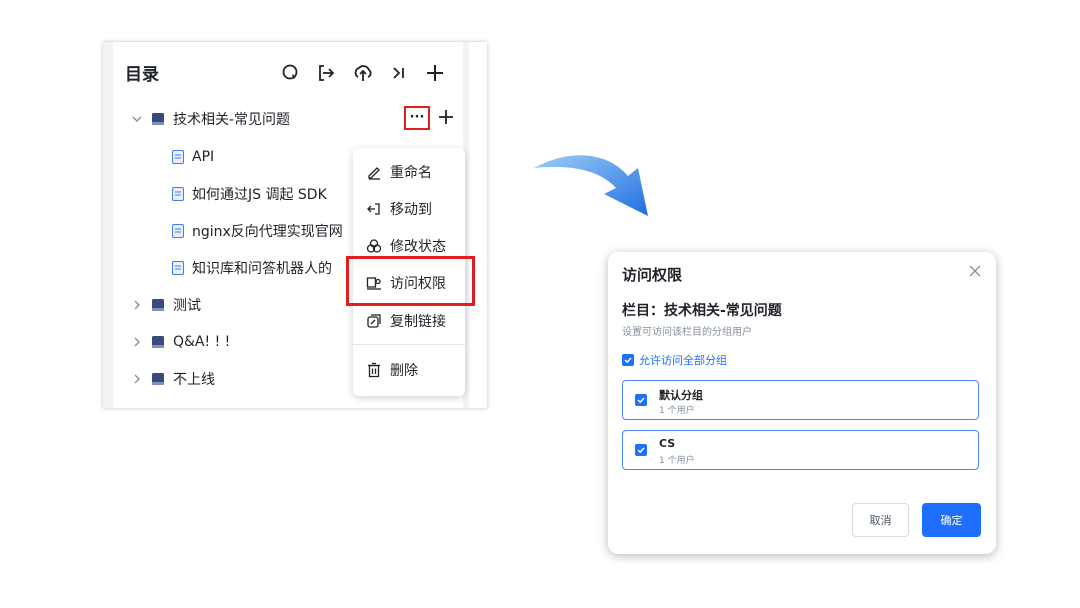 The width and height of the screenshot is (1080, 608). Describe the element at coordinates (446, 117) in the screenshot. I see `add-child-button` at that location.